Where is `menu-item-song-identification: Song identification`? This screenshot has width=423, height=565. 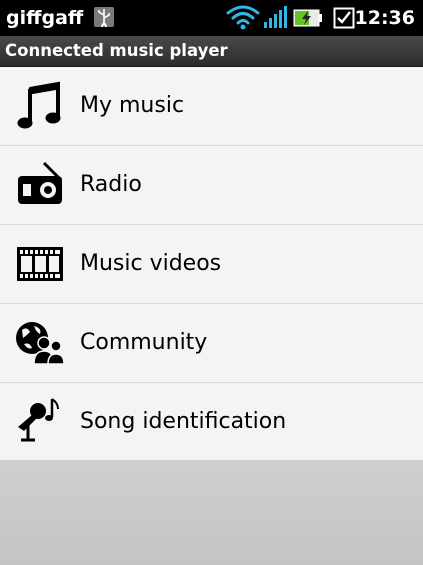 menu-item-song-identification: Song identification is located at coordinates (211, 422).